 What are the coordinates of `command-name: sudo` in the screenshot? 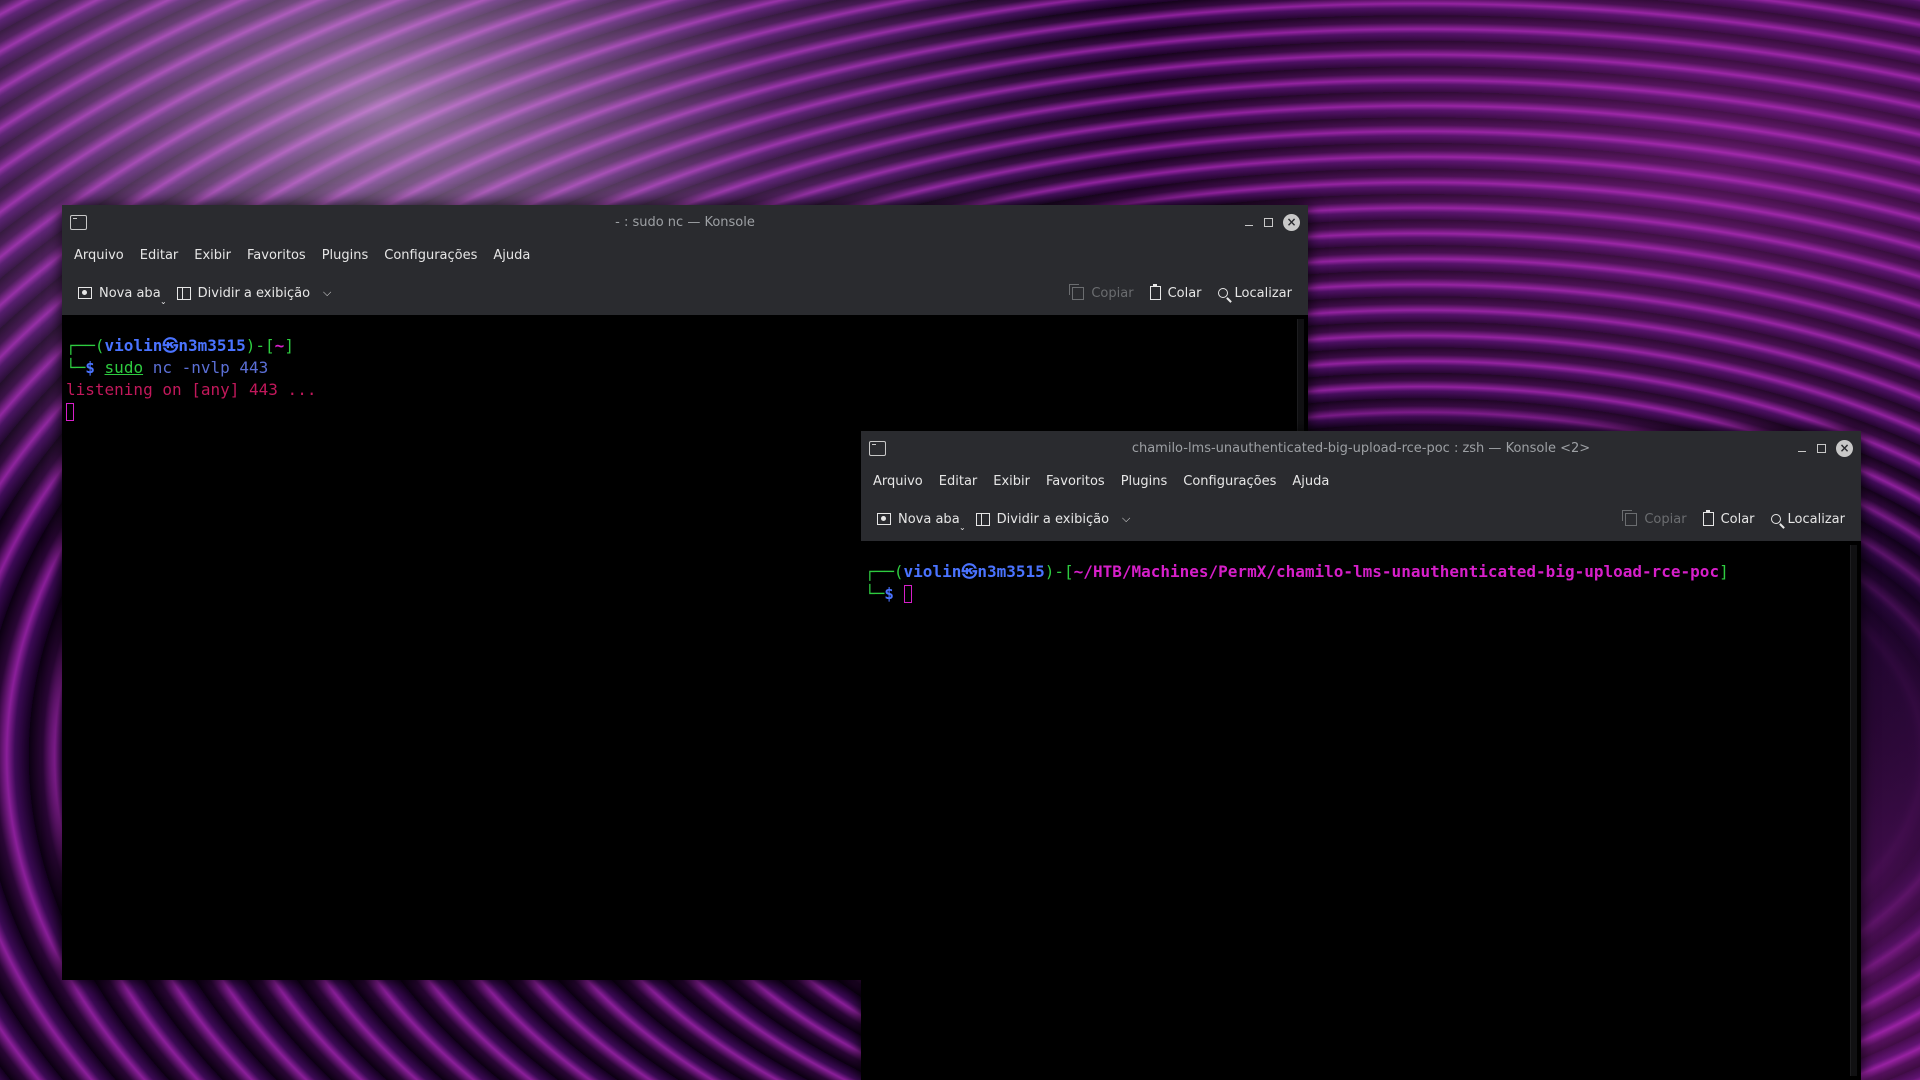 It's located at (124, 367).